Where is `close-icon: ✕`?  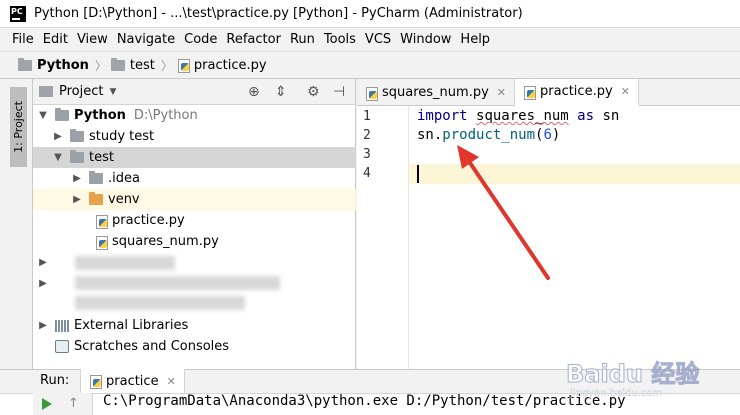
close-icon: ✕ is located at coordinates (171, 381).